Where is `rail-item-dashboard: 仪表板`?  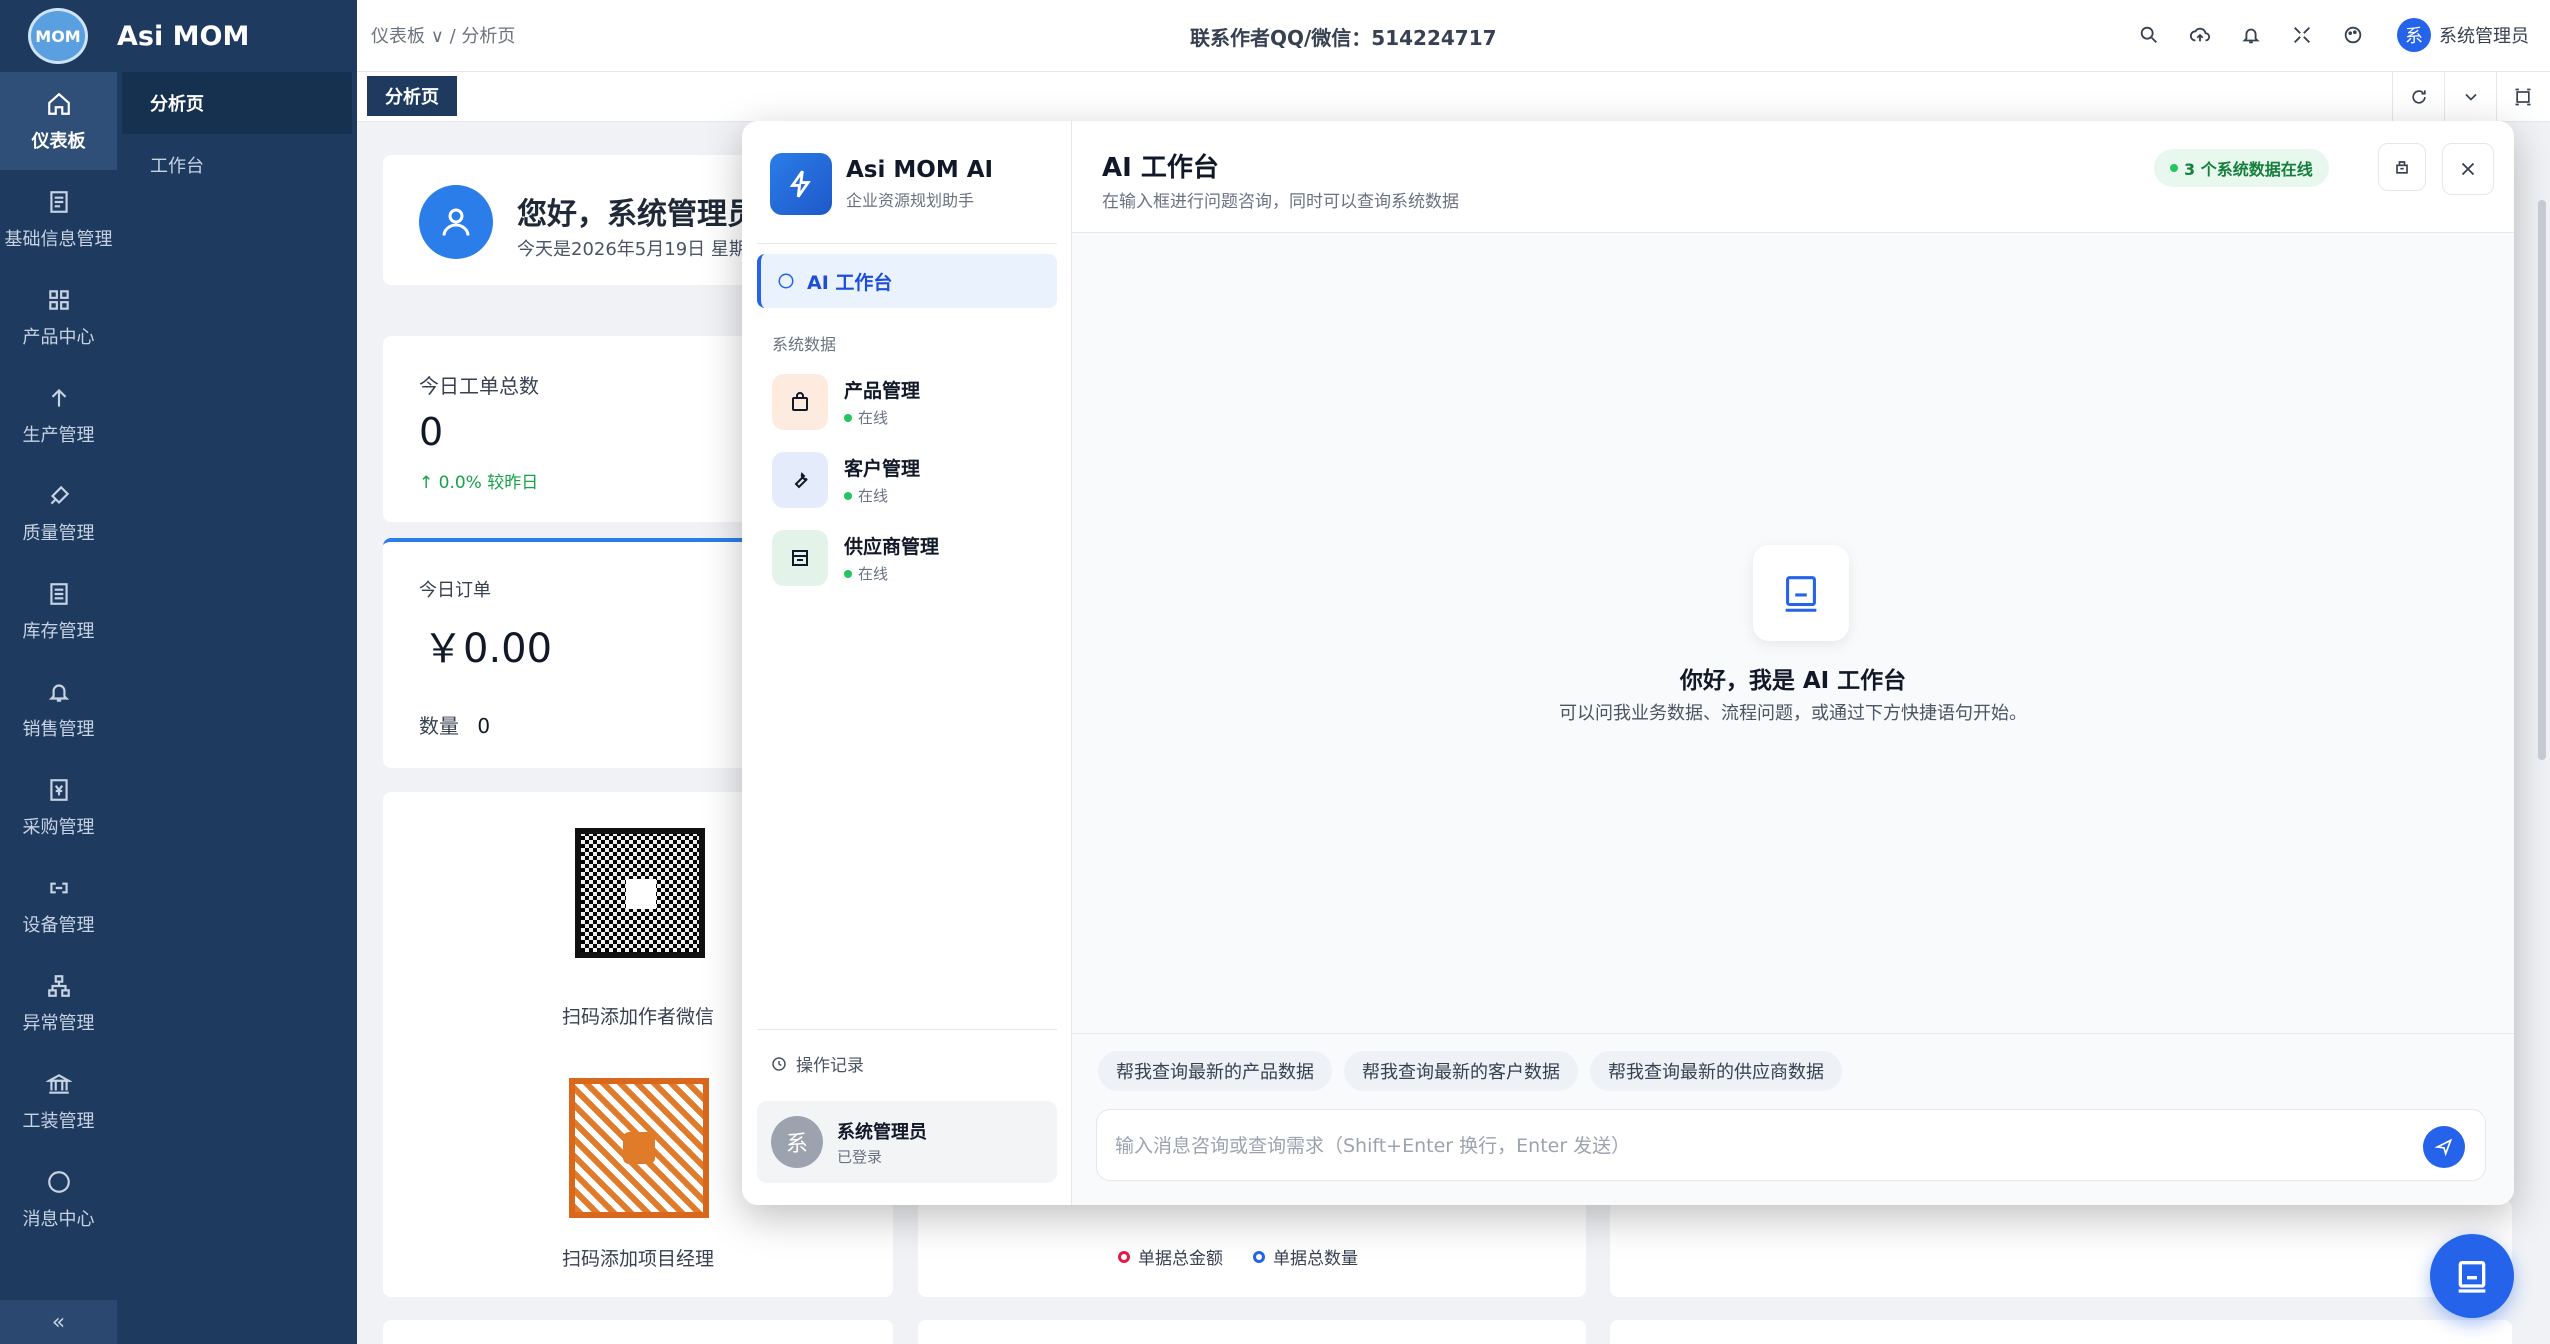 rail-item-dashboard: 仪表板 is located at coordinates (58, 121).